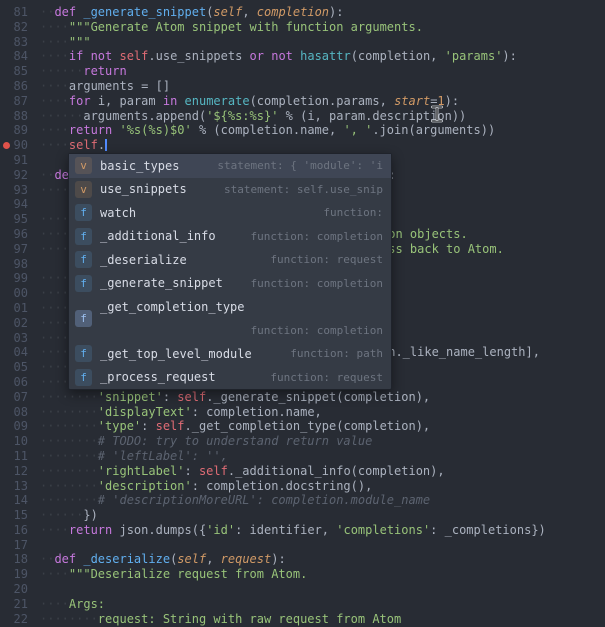  I want to click on autocomplete-item-_additional_info: f _additional_info function: completion, so click(230, 237).